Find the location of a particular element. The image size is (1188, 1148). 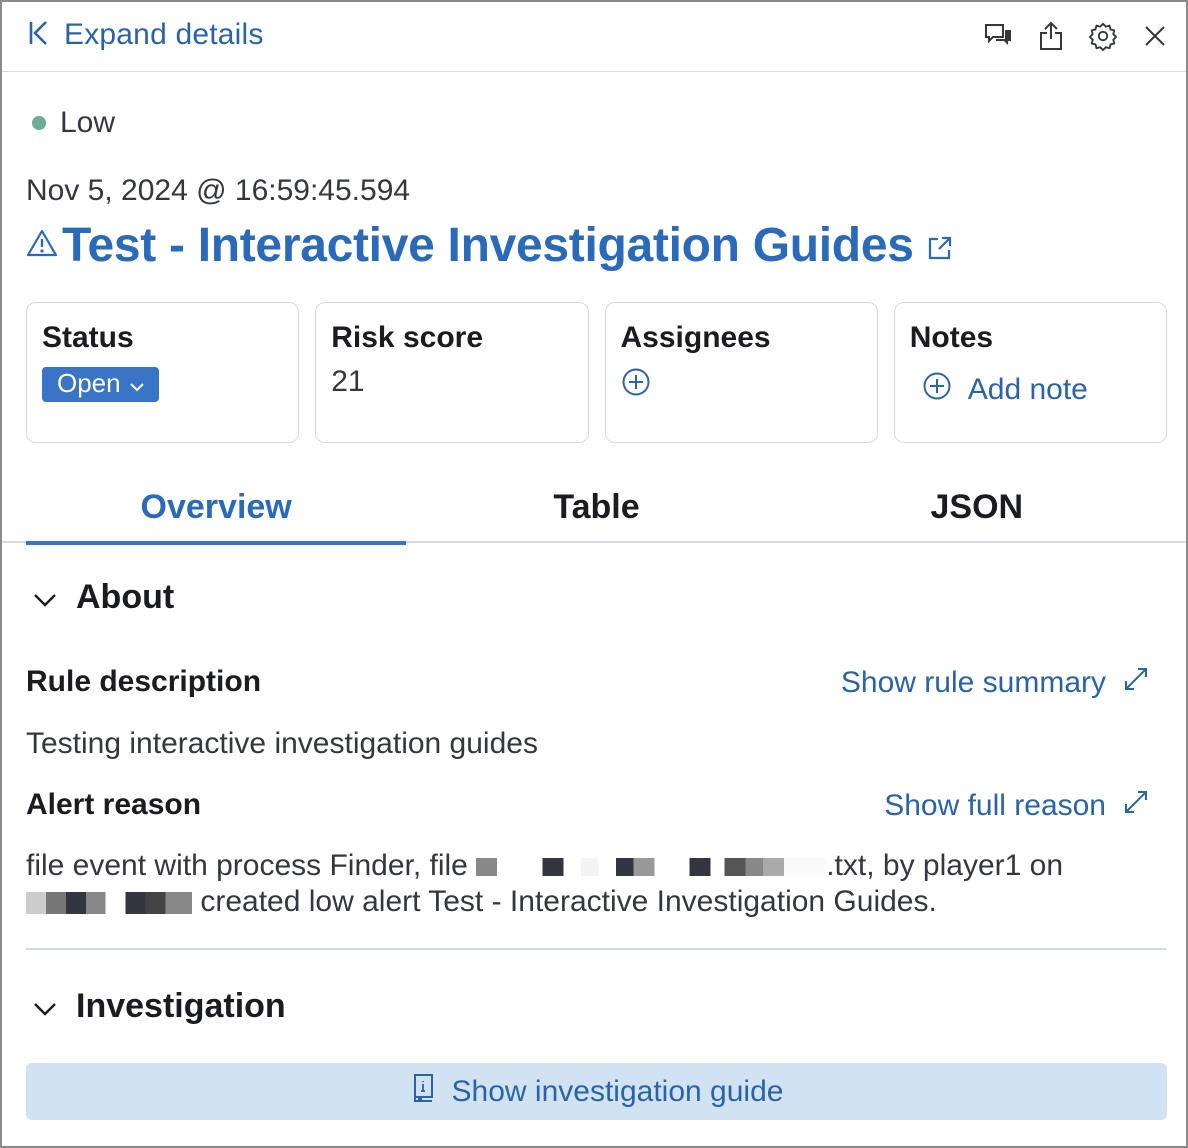

chat-icon is located at coordinates (999, 36).